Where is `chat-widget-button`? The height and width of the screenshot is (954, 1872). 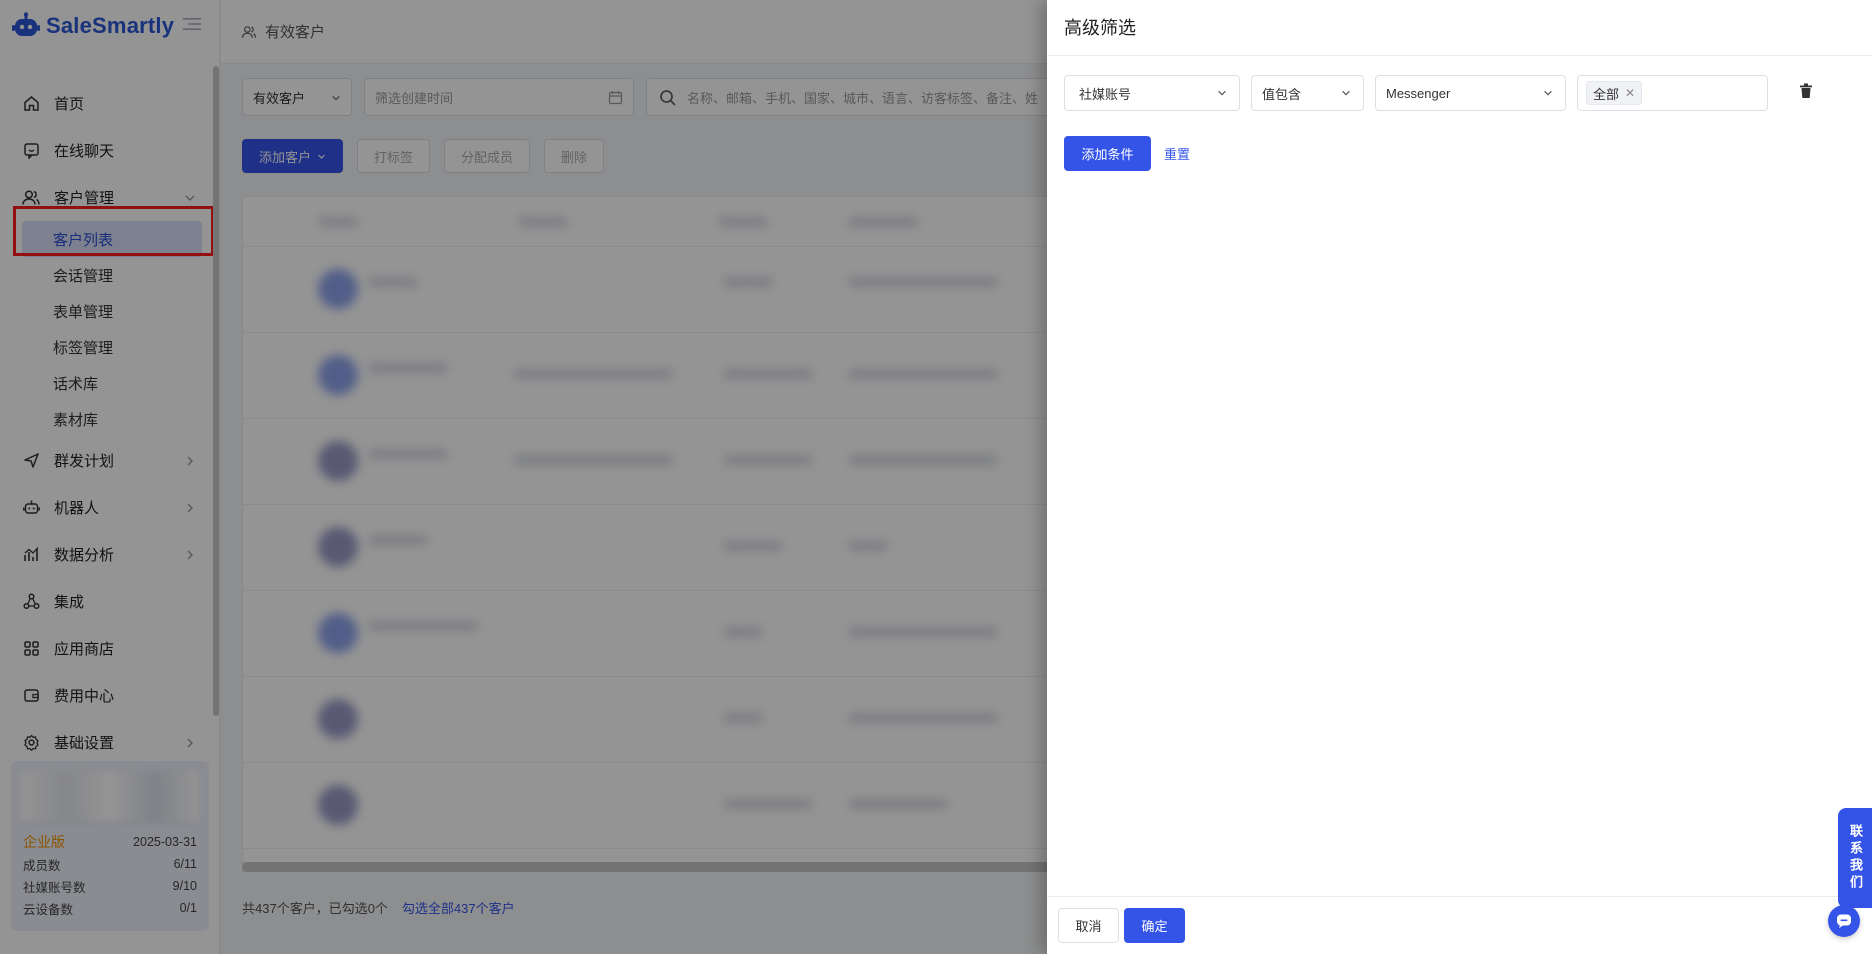 chat-widget-button is located at coordinates (1844, 921).